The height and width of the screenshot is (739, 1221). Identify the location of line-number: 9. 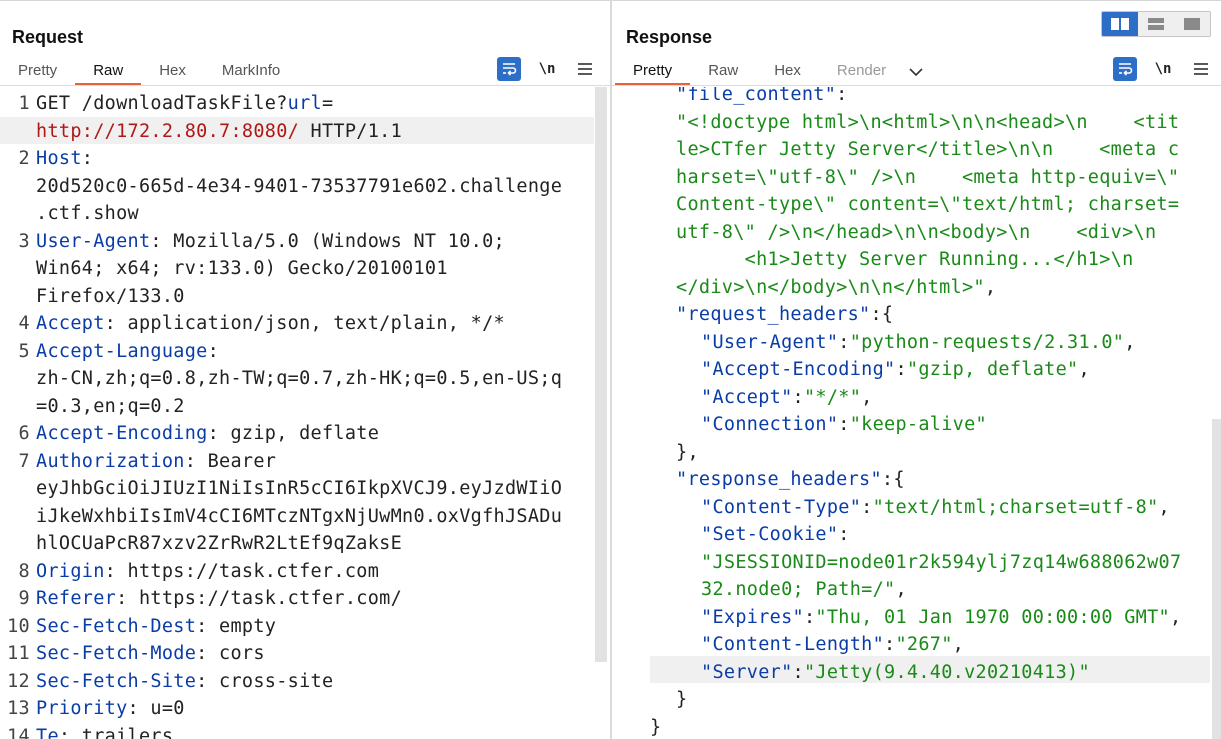
(24, 598).